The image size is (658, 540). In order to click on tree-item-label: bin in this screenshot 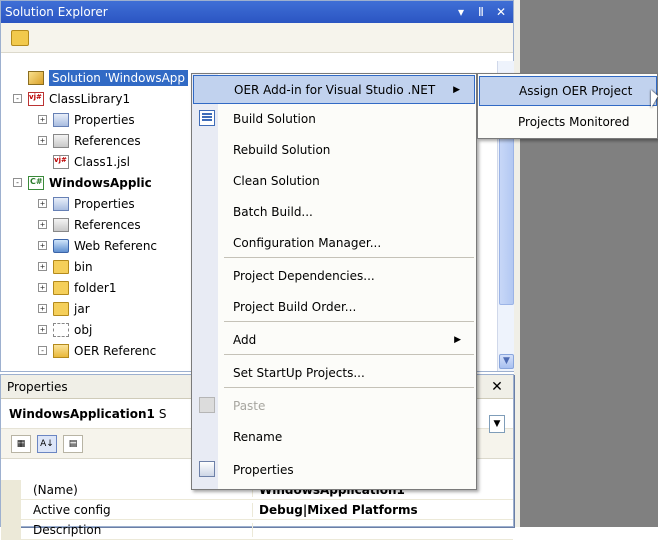, I will do `click(83, 266)`.